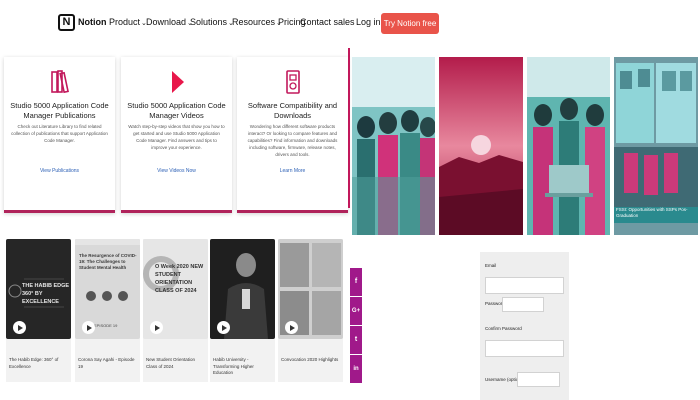 The height and width of the screenshot is (400, 700). What do you see at coordinates (393, 146) in the screenshot?
I see `students-group-photo` at bounding box center [393, 146].